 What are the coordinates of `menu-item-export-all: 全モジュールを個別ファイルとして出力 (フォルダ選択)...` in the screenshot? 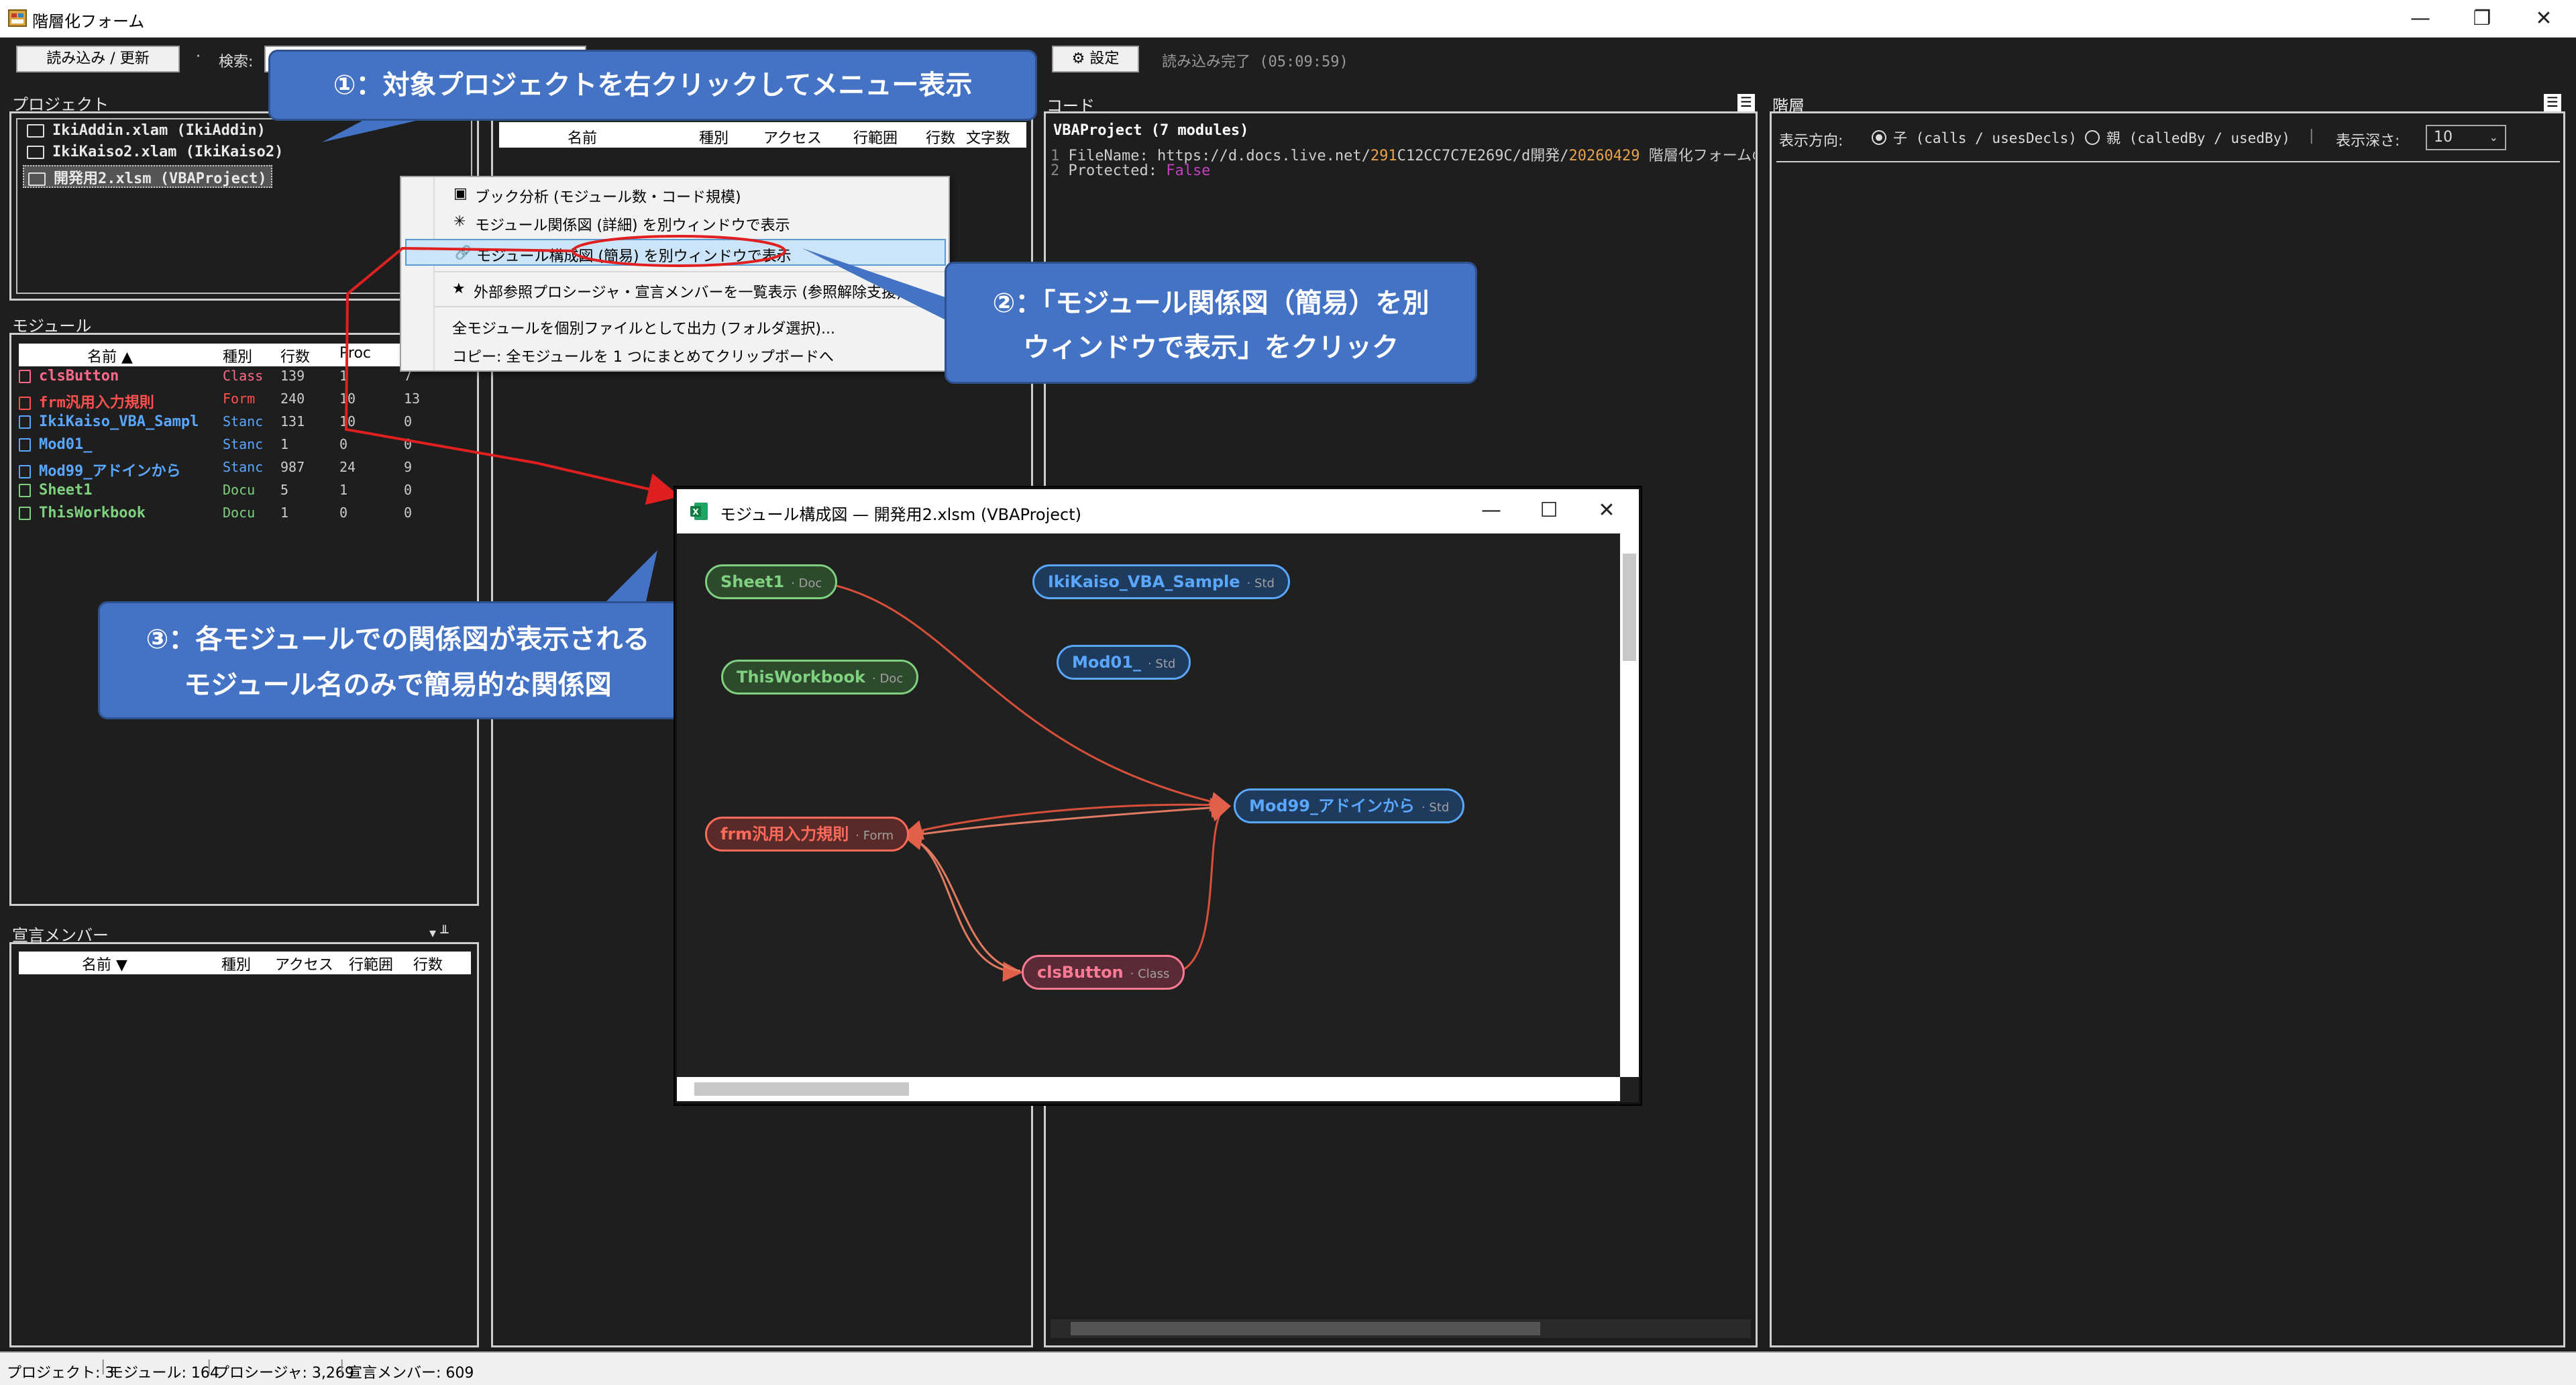 It's located at (675, 324).